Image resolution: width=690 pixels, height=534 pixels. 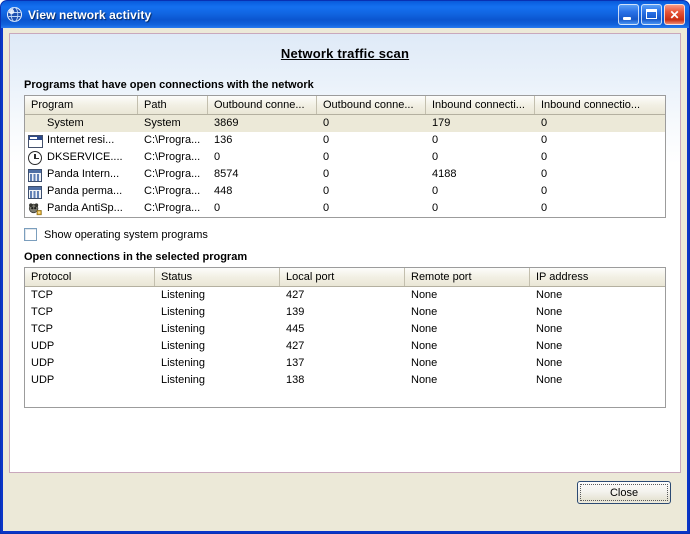 I want to click on show-os-programs-row: Show operating system programs, so click(x=345, y=234).